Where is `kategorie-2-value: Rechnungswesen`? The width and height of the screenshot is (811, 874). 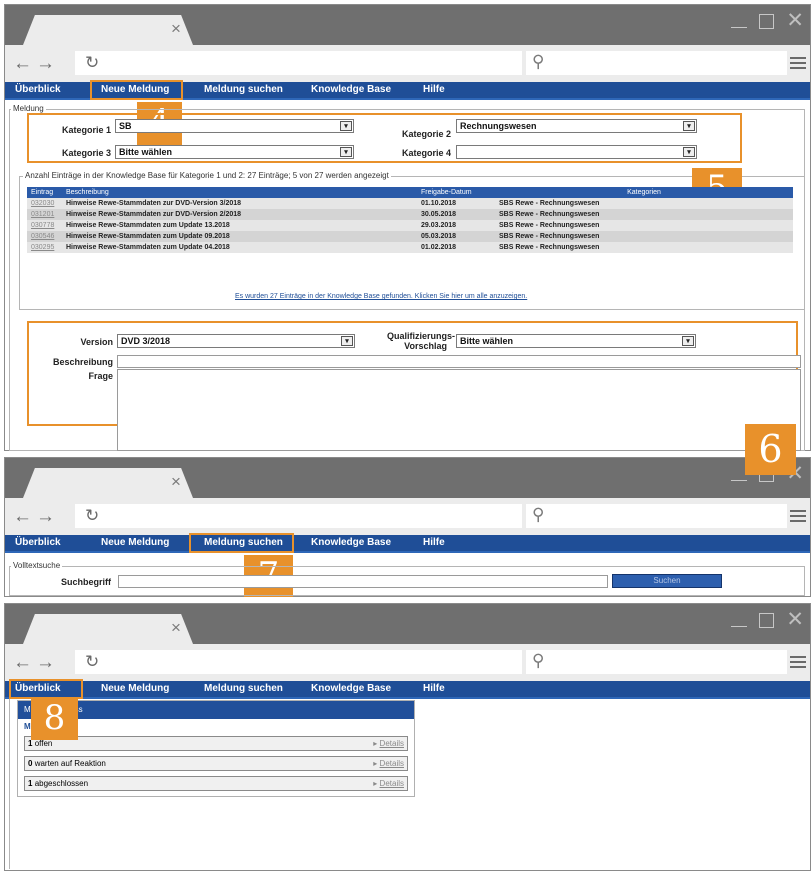
kategorie-2-value: Rechnungswesen is located at coordinates (498, 126).